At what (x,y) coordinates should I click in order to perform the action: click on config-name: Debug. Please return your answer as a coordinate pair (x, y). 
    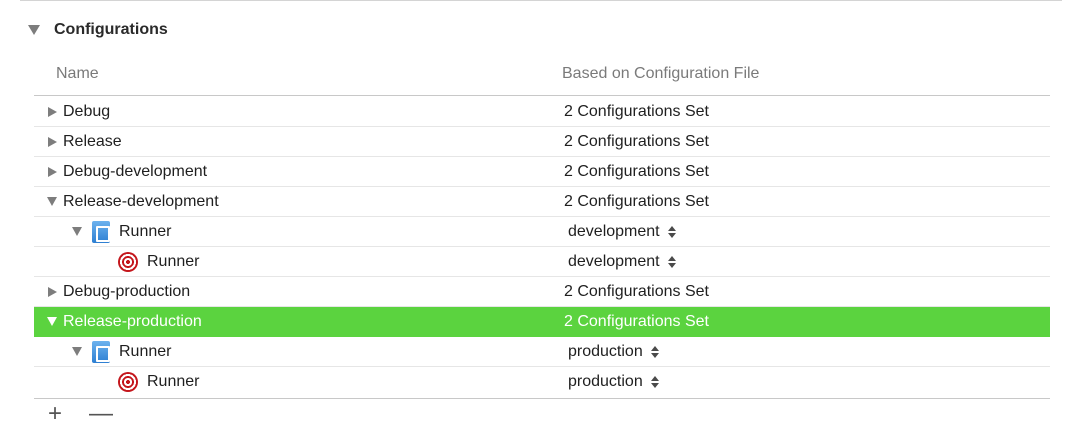
    Looking at the image, I should click on (87, 111).